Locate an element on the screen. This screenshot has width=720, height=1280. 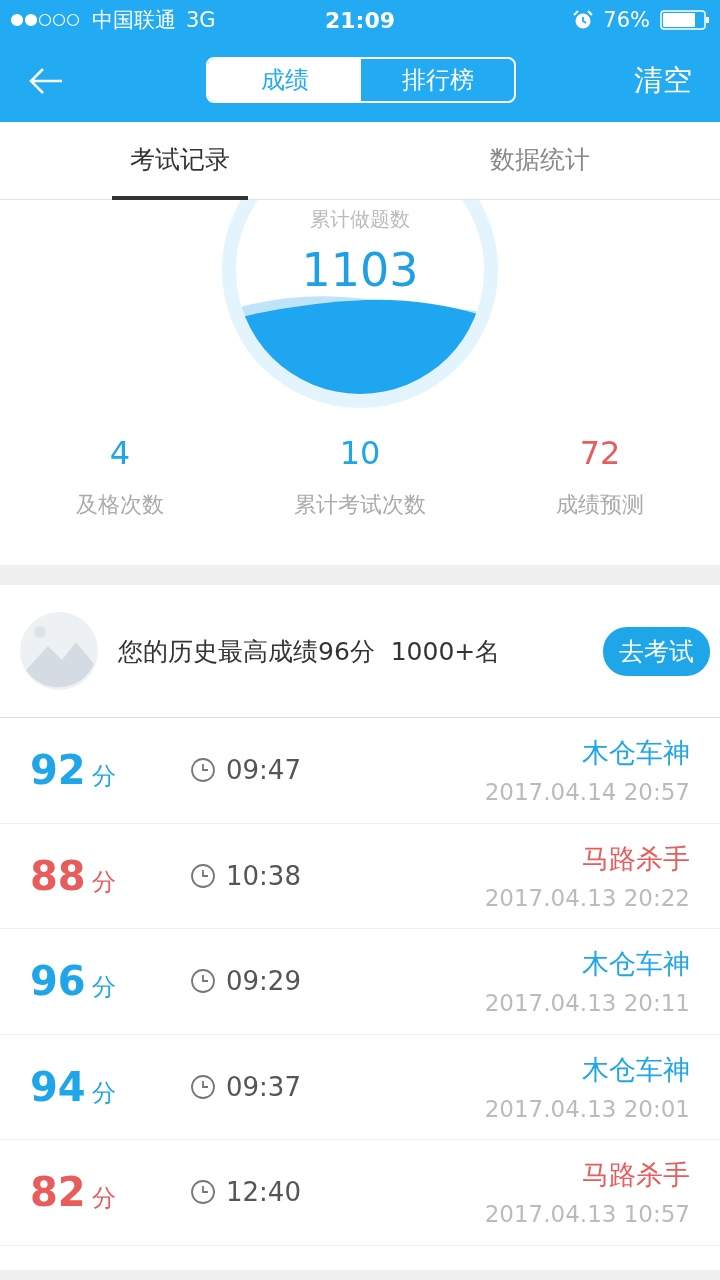
alarm-icon is located at coordinates (583, 20).